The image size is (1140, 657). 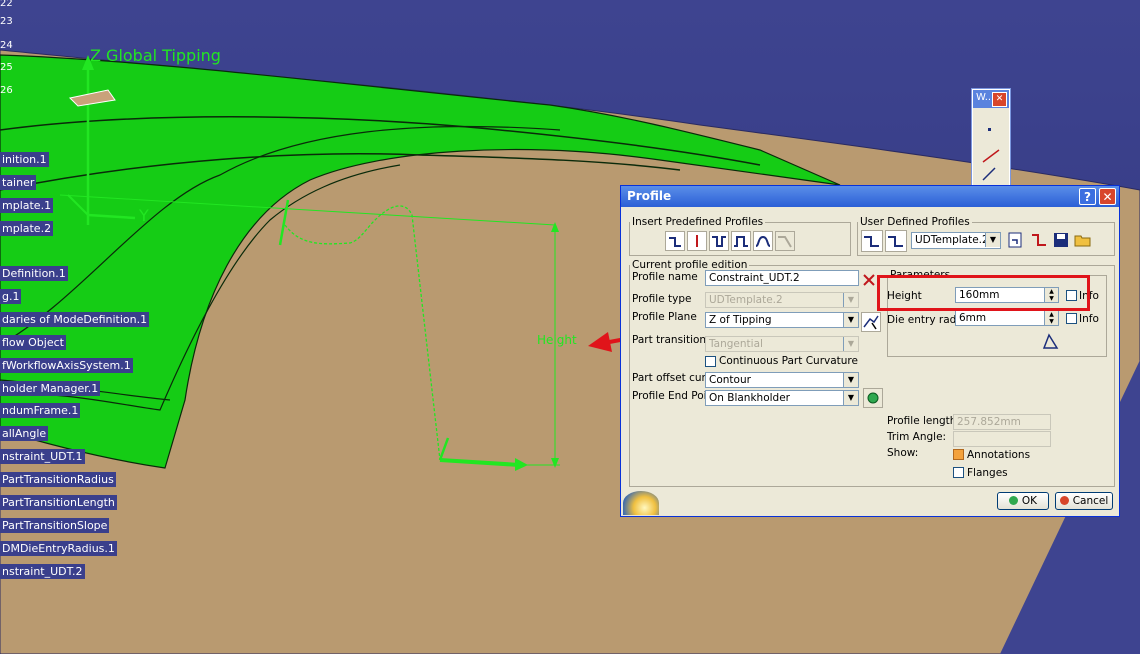 What do you see at coordinates (649, 196) in the screenshot?
I see `dialog-title: Profile` at bounding box center [649, 196].